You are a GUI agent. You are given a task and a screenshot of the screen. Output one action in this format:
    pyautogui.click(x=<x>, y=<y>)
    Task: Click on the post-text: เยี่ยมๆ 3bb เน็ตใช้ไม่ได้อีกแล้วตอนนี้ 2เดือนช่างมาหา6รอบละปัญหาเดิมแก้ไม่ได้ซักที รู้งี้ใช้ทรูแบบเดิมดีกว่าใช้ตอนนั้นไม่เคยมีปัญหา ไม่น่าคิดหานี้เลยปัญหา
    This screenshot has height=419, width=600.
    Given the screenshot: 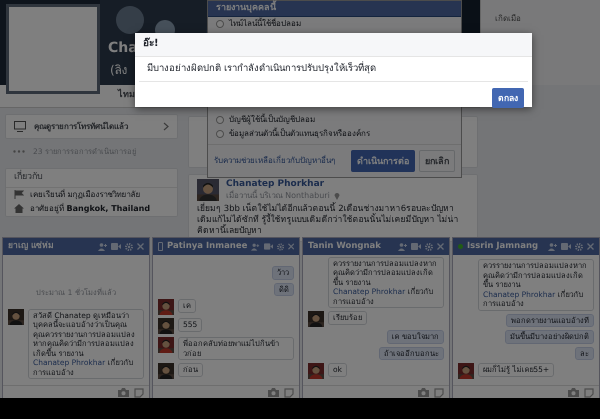 What is the action you would take?
    pyautogui.click(x=328, y=220)
    